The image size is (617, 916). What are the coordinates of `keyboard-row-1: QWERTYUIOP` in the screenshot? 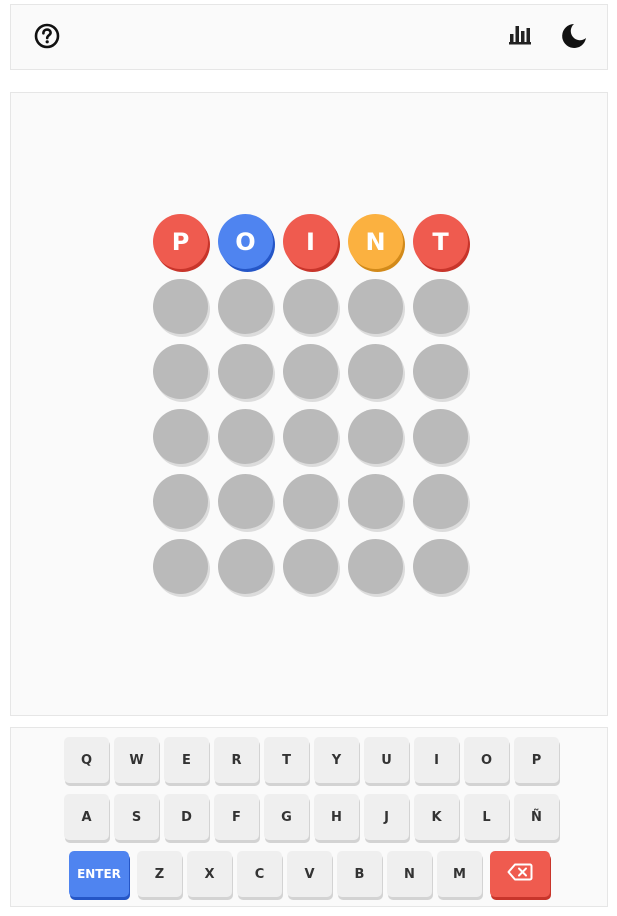 It's located at (314, 760).